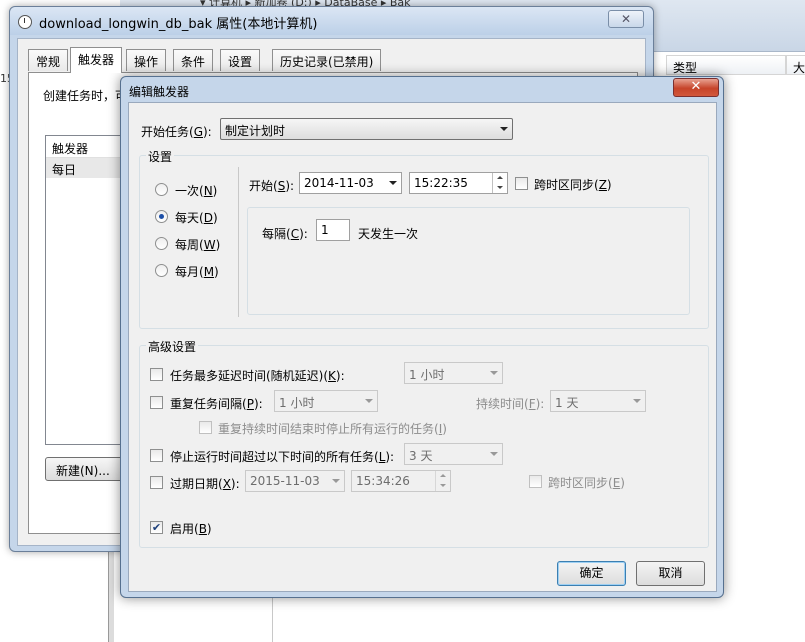 The image size is (805, 642). I want to click on triggers-description: 创建任务时，可, so click(85, 96).